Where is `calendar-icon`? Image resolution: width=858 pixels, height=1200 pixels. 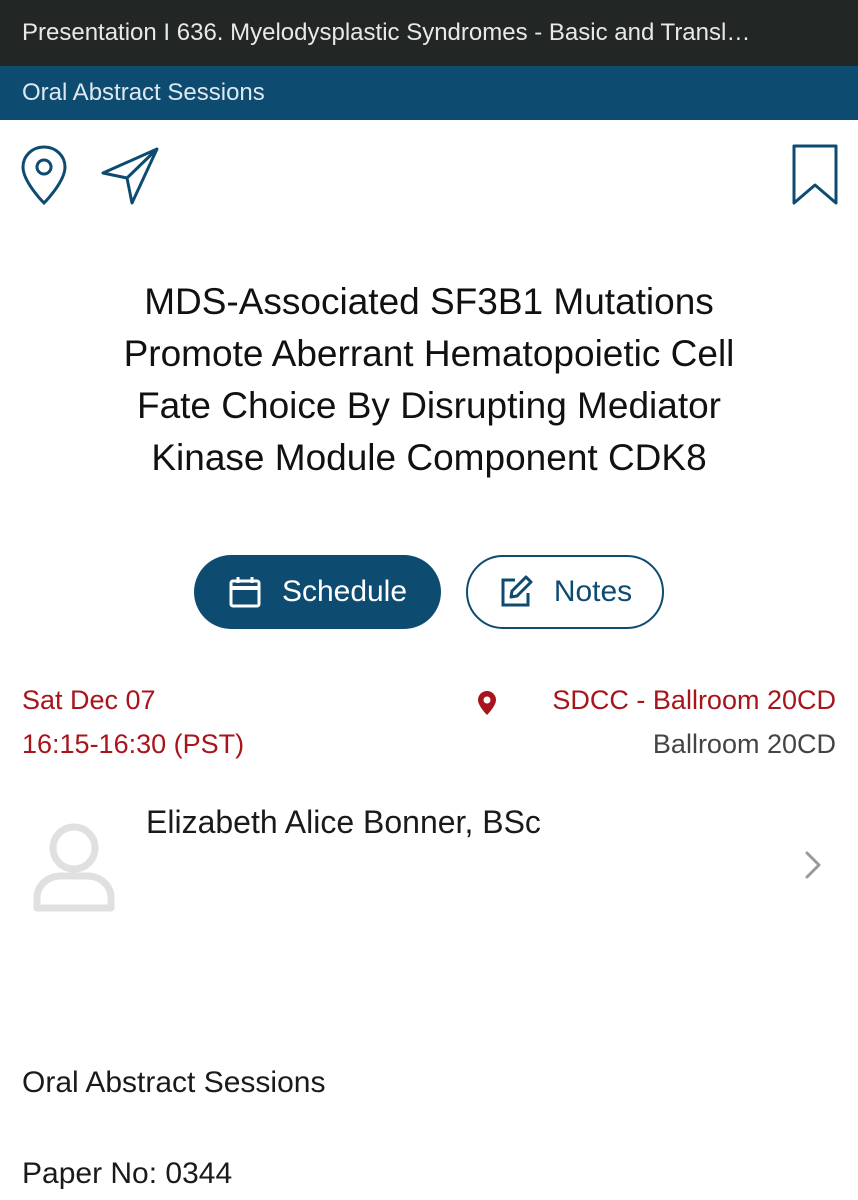
calendar-icon is located at coordinates (245, 592).